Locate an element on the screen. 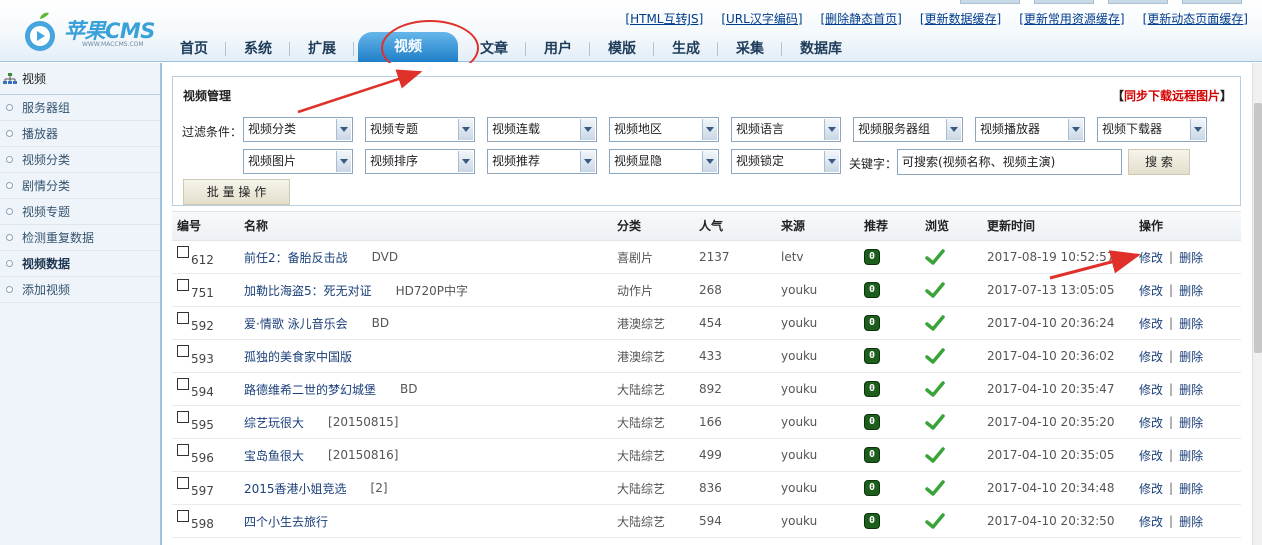  header-browse: 浏览 is located at coordinates (937, 226).